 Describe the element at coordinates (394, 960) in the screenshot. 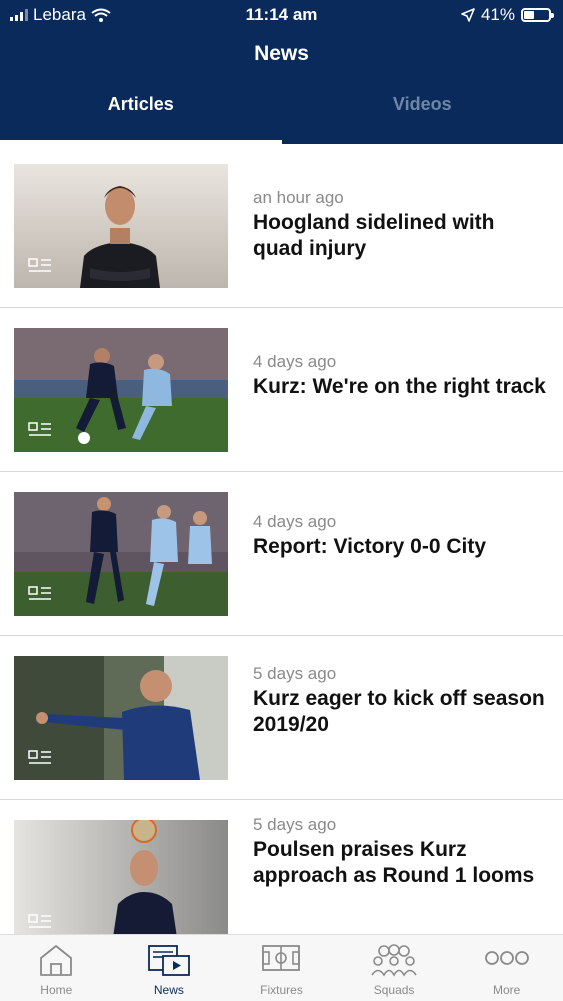

I see `squad-icon` at that location.